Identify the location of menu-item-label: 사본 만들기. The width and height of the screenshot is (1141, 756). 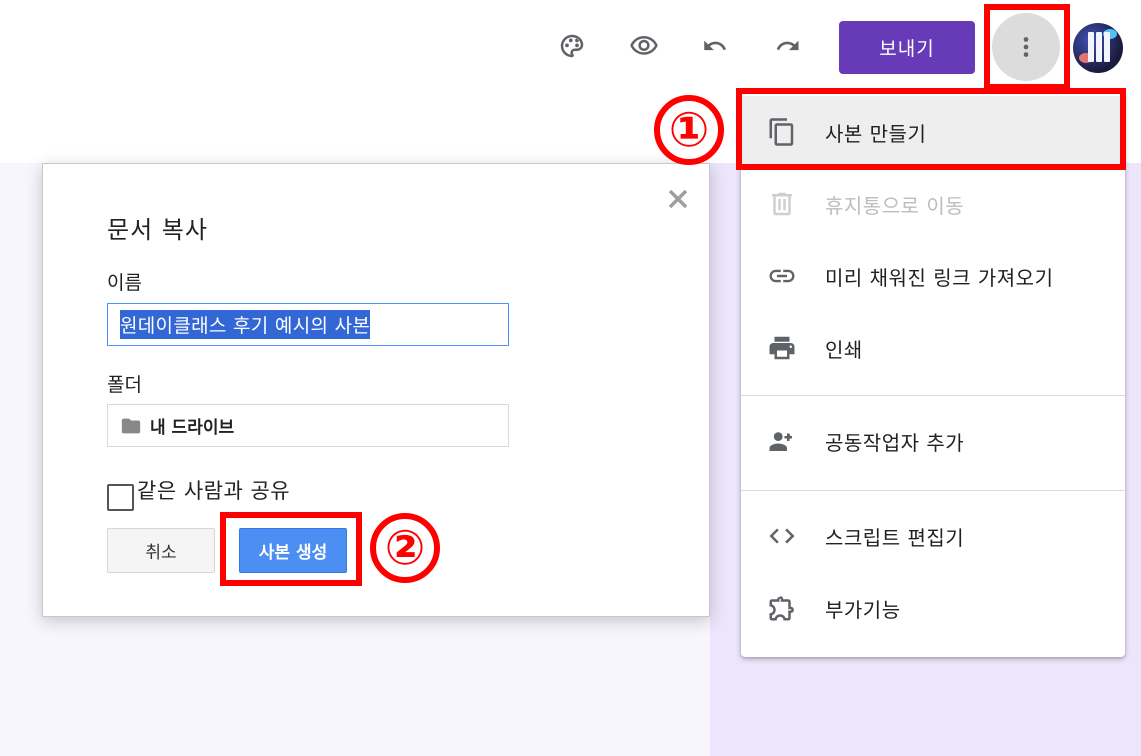
(876, 133).